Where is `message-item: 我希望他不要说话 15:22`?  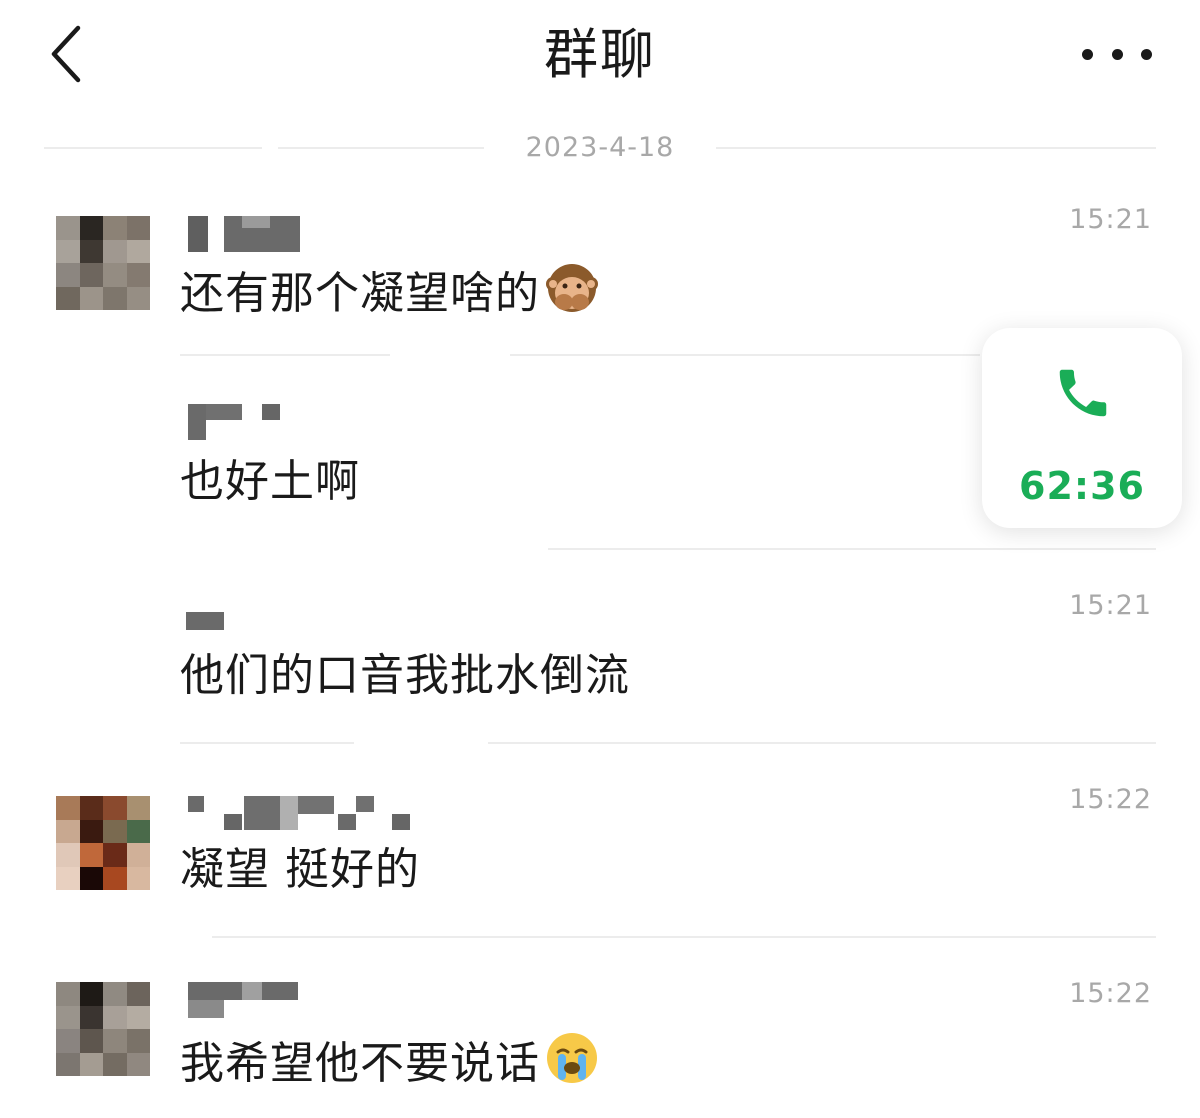 message-item: 我希望他不要说话 15:22 is located at coordinates (600, 1046).